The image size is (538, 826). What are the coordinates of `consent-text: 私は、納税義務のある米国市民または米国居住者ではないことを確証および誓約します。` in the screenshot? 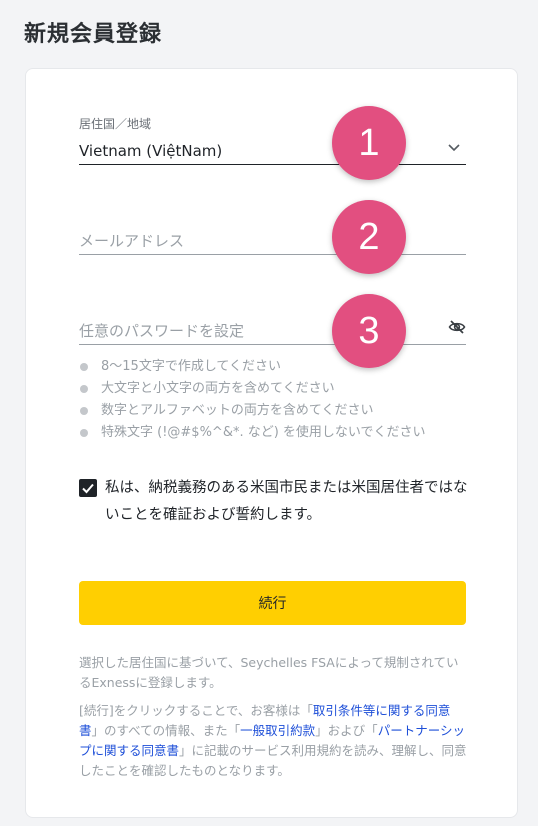 It's located at (286, 501).